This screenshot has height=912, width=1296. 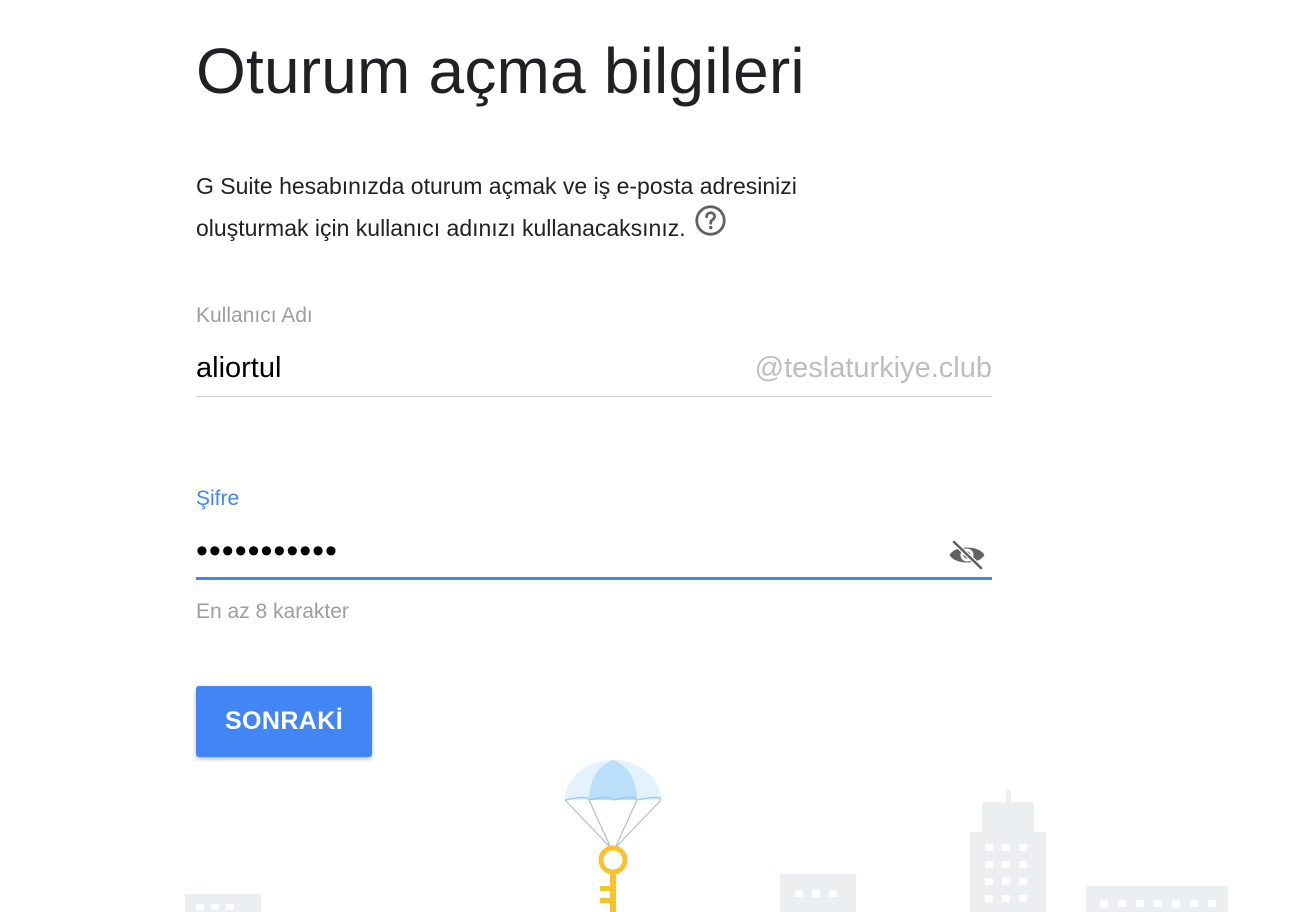 I want to click on help-circle-icon, so click(x=710, y=227).